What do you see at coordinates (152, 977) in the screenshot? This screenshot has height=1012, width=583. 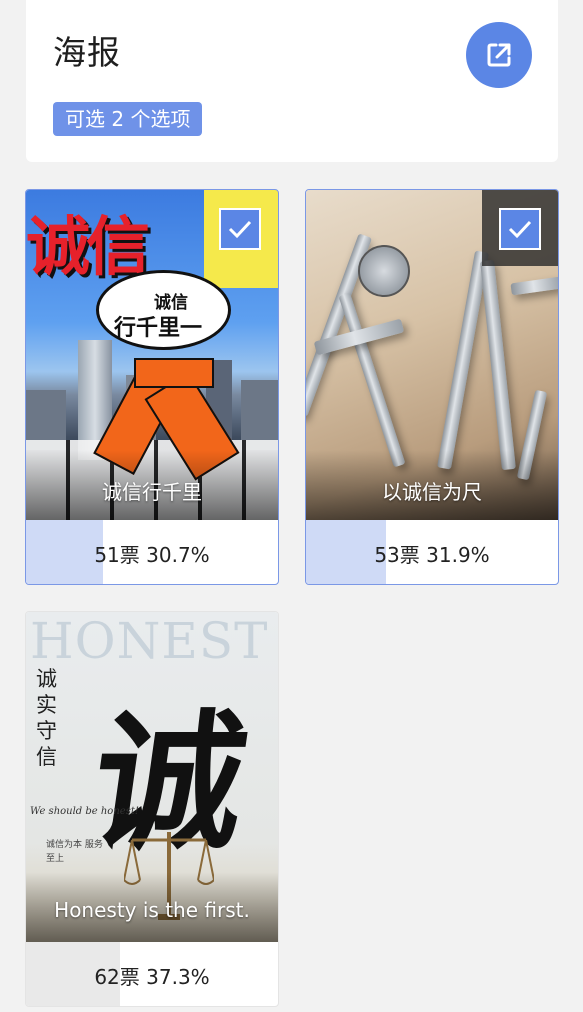 I see `vote-result-text: 62票 37.3%` at bounding box center [152, 977].